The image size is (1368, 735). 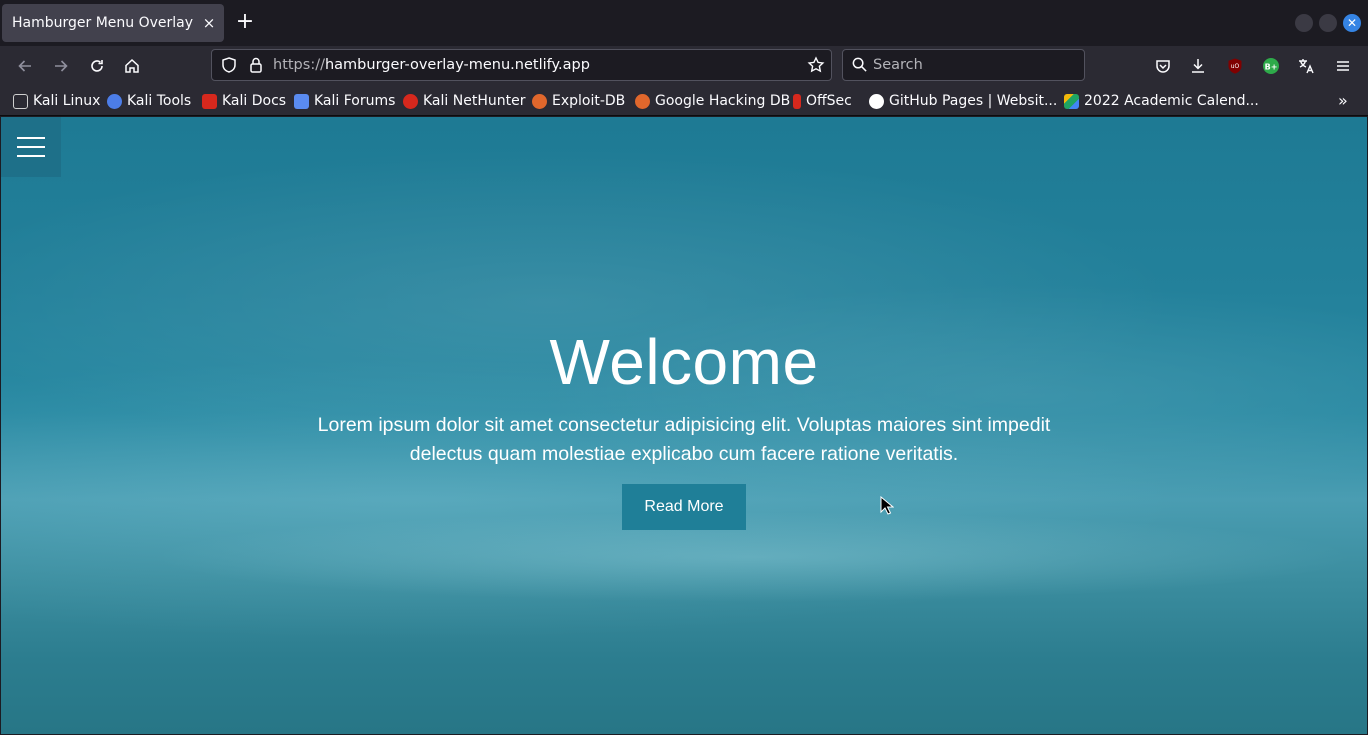 I want to click on bookmark-kali-docs: Kali Docs, so click(x=244, y=101).